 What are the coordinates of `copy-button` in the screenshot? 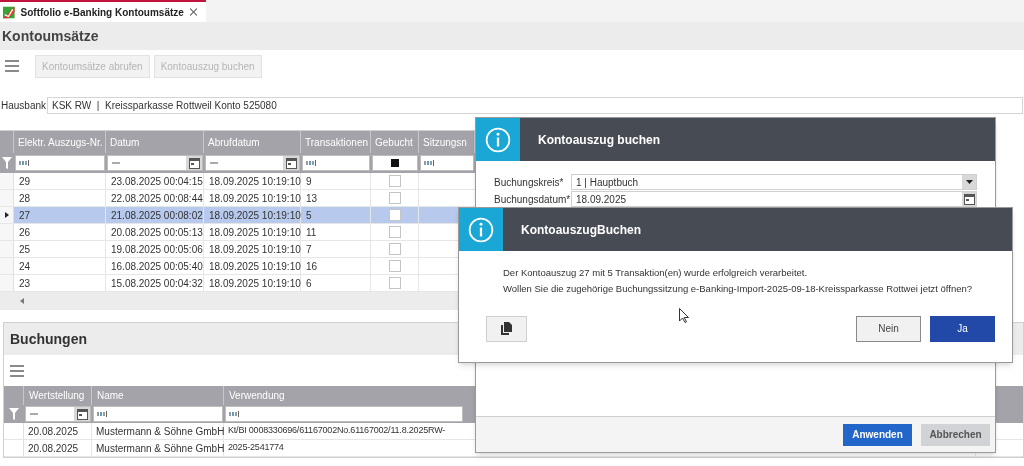 It's located at (506, 328).